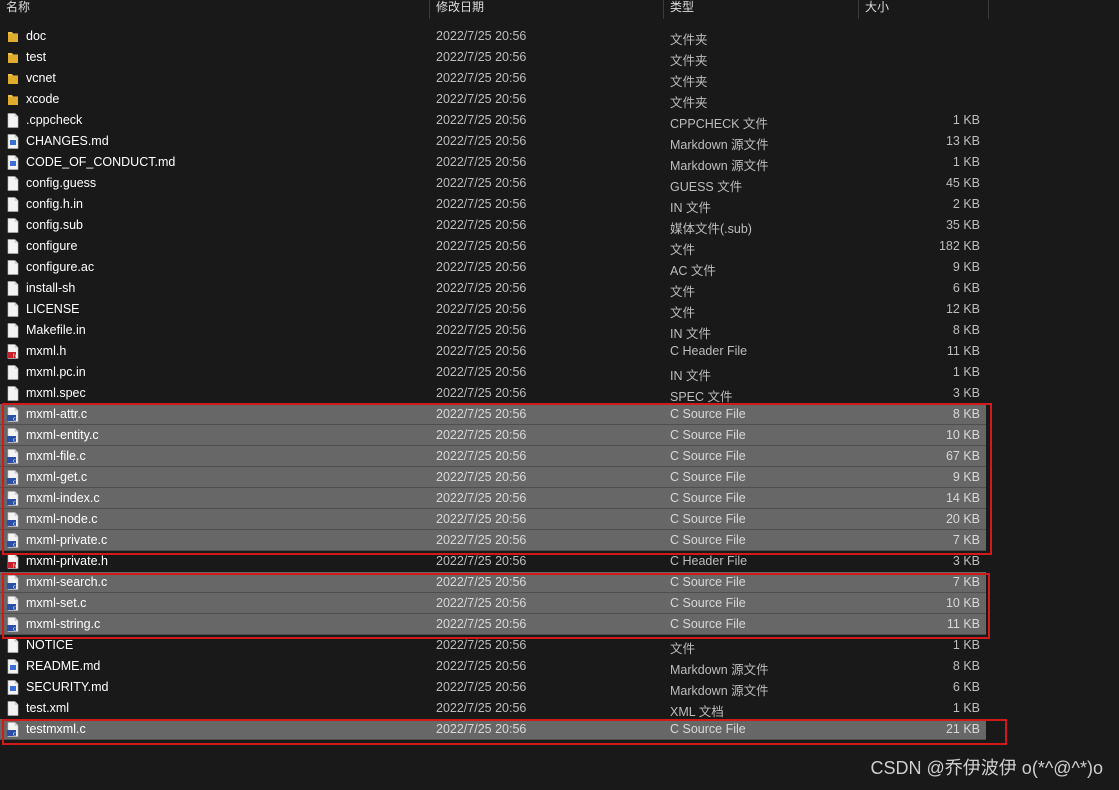 The width and height of the screenshot is (1119, 790). Describe the element at coordinates (493, 57) in the screenshot. I see `file-row: test 2022/7/25 20:56 文件夹` at that location.